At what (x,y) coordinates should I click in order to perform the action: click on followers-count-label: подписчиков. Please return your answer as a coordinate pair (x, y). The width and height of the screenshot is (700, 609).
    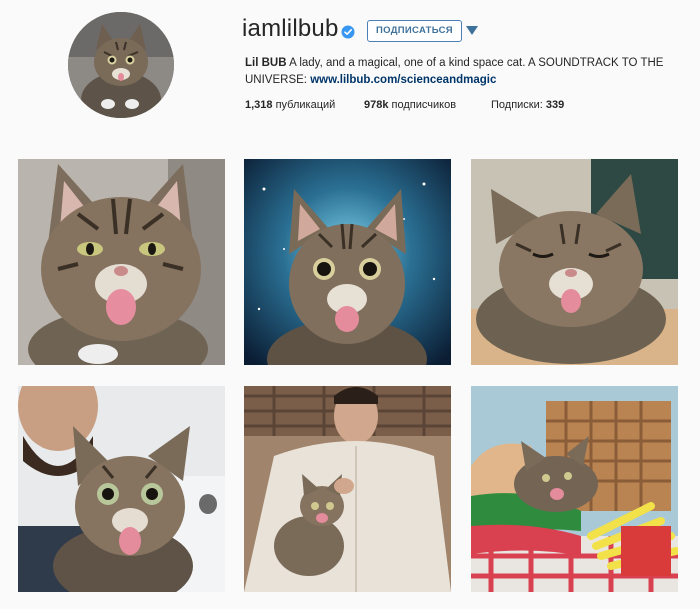
    Looking at the image, I should click on (422, 105).